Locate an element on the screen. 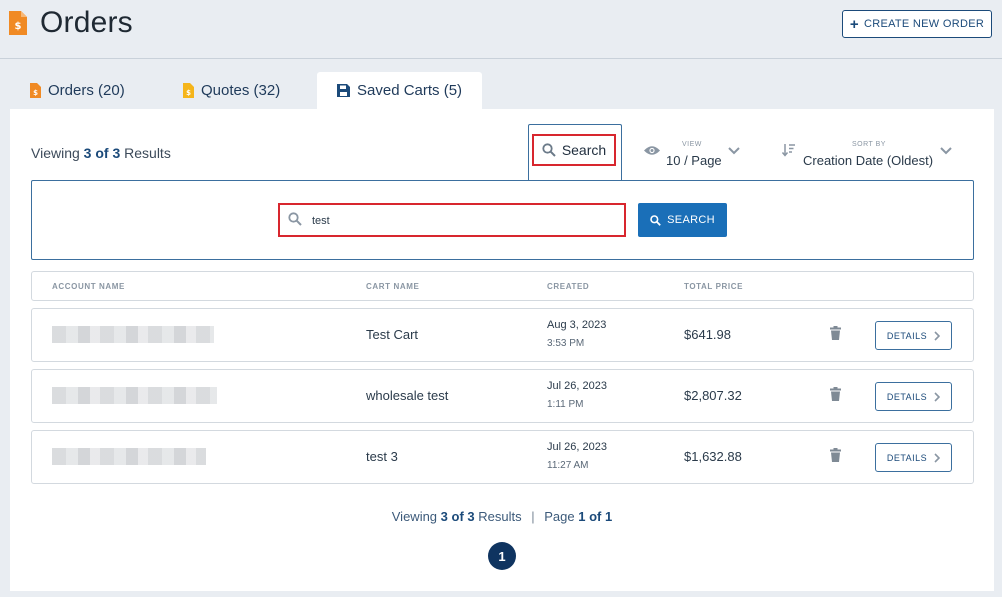 Image resolution: width=1002 pixels, height=597 pixels. view-per-page-select: VIEW 10 / Page is located at coordinates (694, 156).